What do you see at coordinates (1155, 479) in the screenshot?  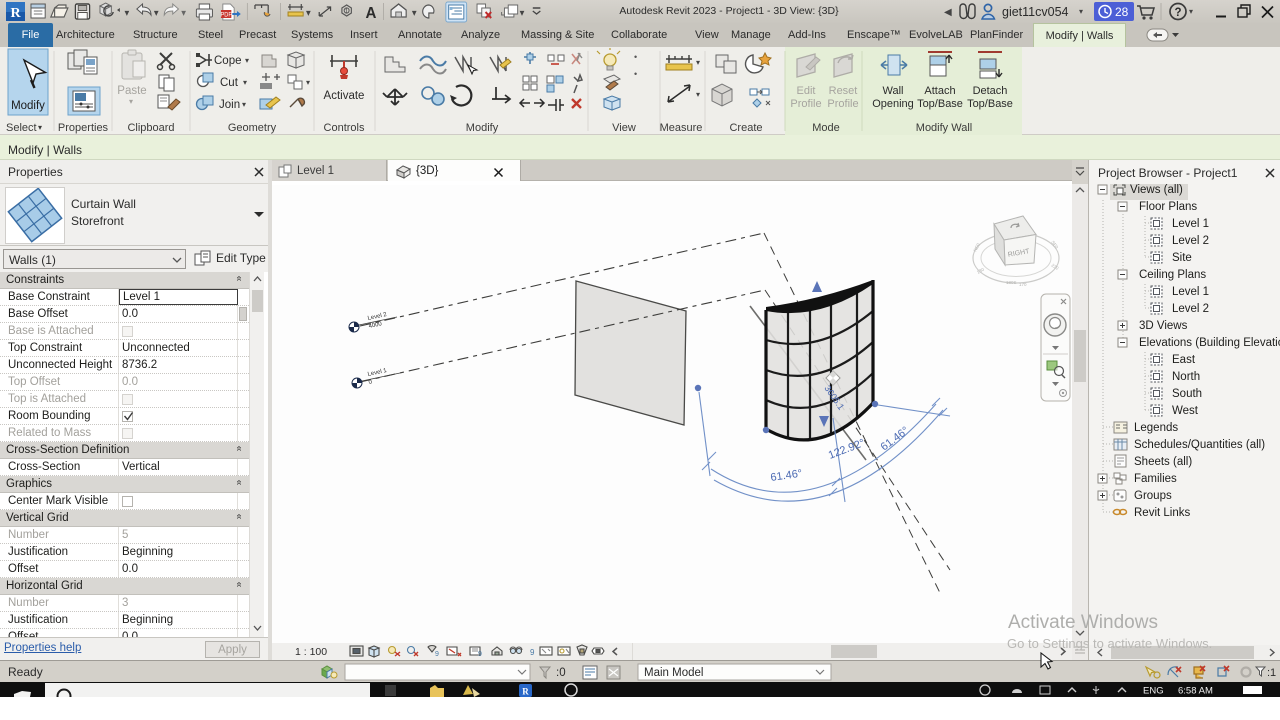 I see `svg-text: Families` at bounding box center [1155, 479].